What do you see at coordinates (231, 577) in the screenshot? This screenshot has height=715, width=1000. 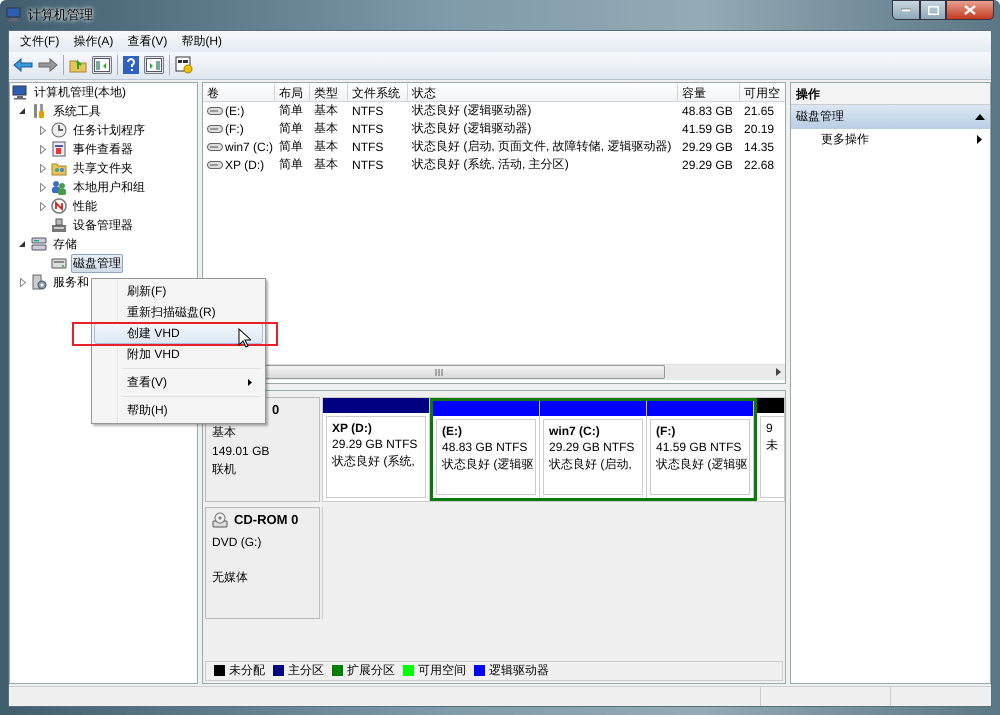 I see `disk-status: 无媒体` at bounding box center [231, 577].